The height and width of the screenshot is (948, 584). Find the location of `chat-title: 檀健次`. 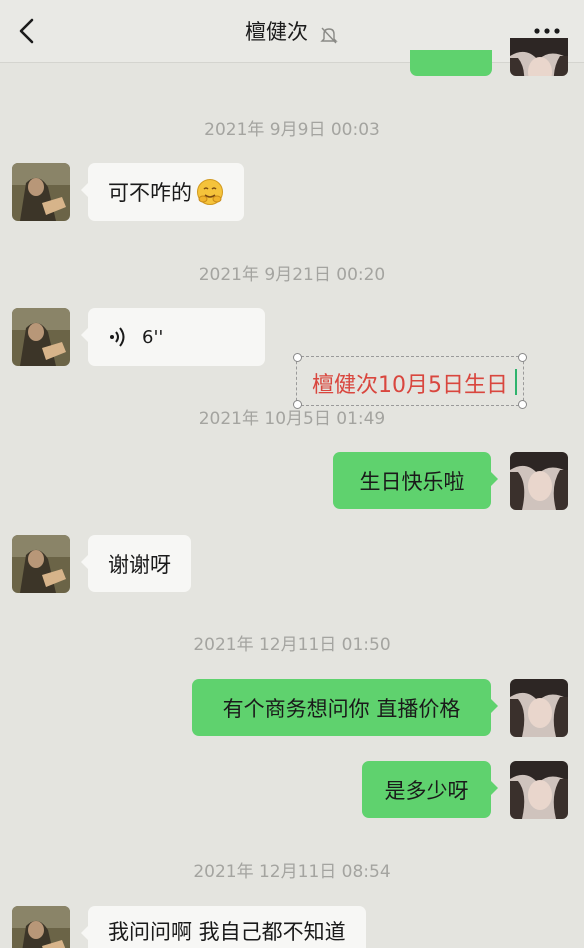

chat-title: 檀健次 is located at coordinates (276, 32).